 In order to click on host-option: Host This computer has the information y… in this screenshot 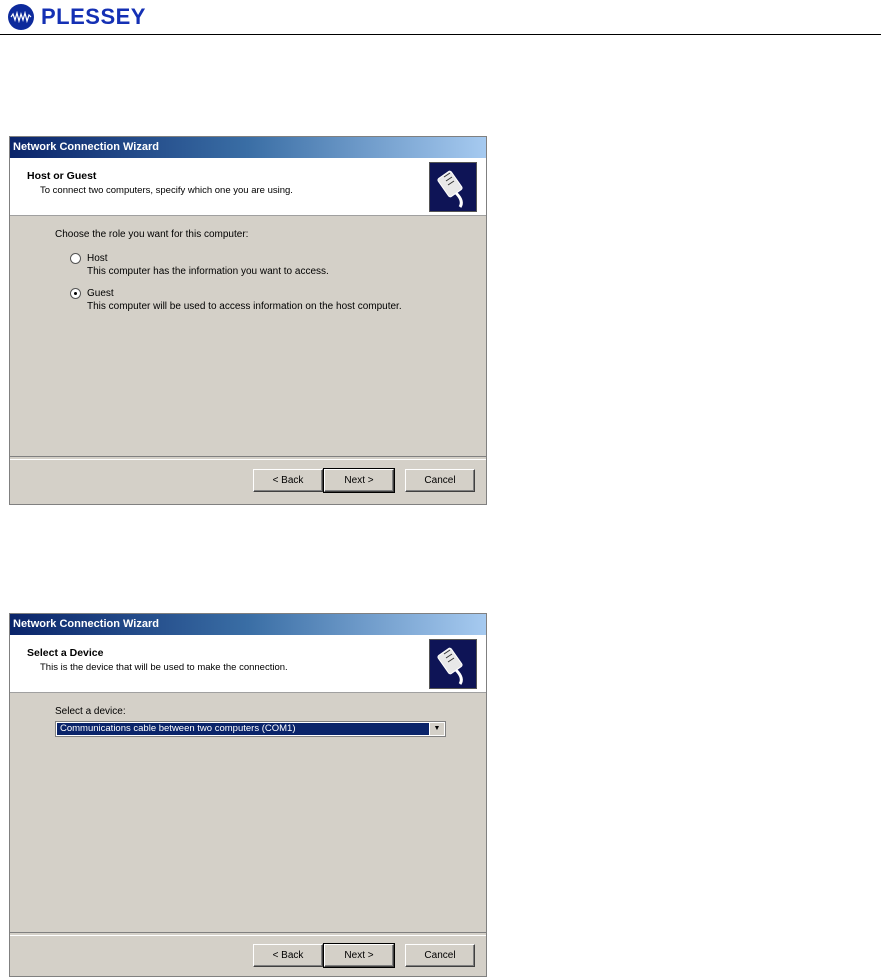, I will do `click(199, 265)`.